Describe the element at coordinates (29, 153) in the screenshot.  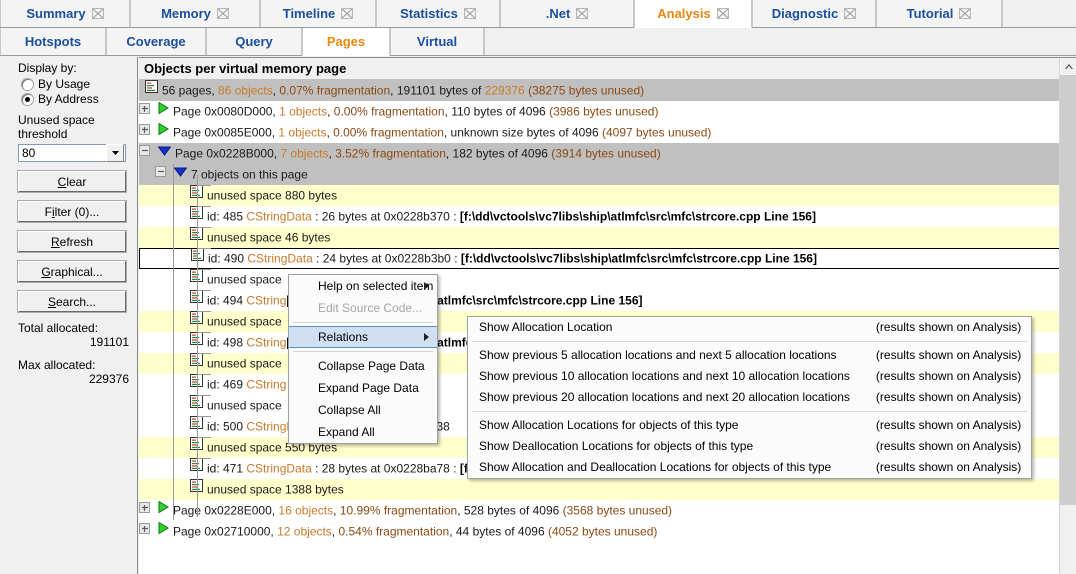
I see `threshold-value: 80` at that location.